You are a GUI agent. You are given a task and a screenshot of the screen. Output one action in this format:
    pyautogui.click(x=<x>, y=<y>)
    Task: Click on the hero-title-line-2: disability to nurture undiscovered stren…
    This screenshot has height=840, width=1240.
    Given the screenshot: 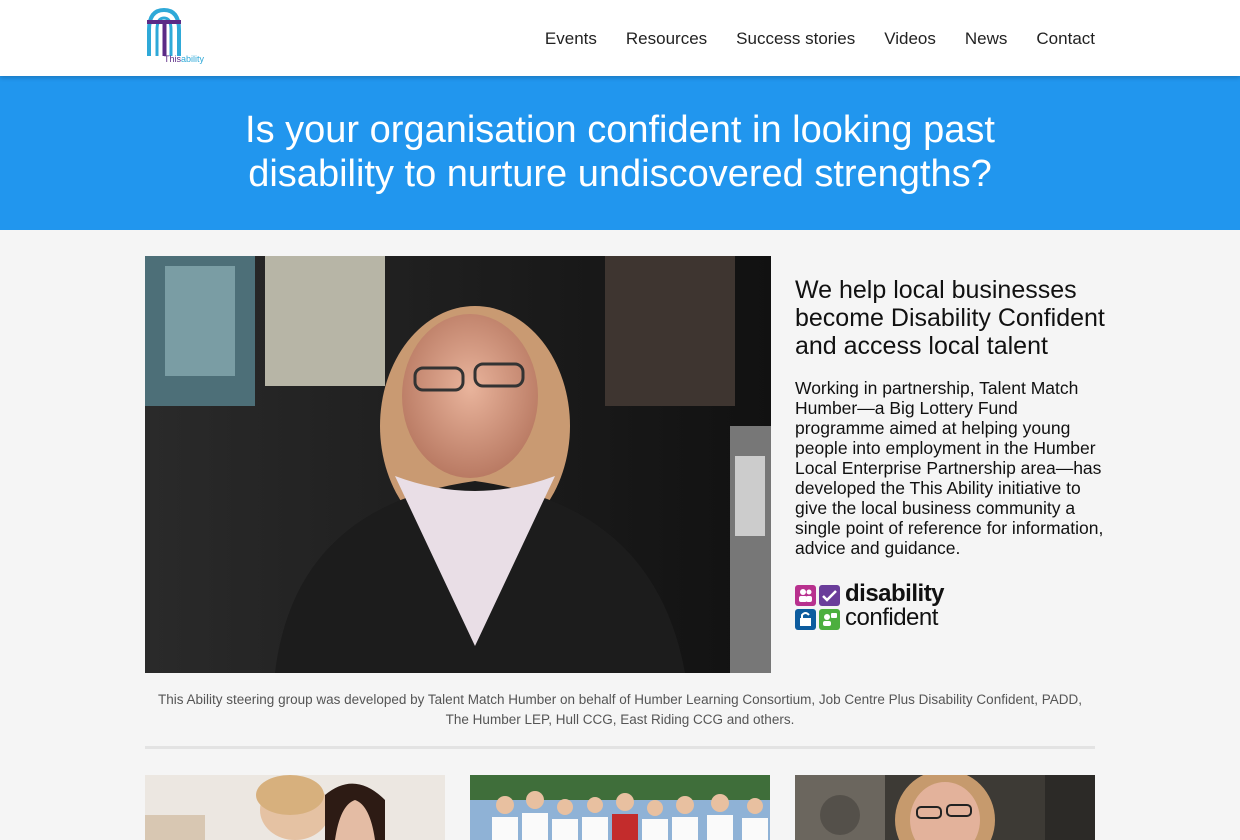 What is the action you would take?
    pyautogui.click(x=620, y=174)
    